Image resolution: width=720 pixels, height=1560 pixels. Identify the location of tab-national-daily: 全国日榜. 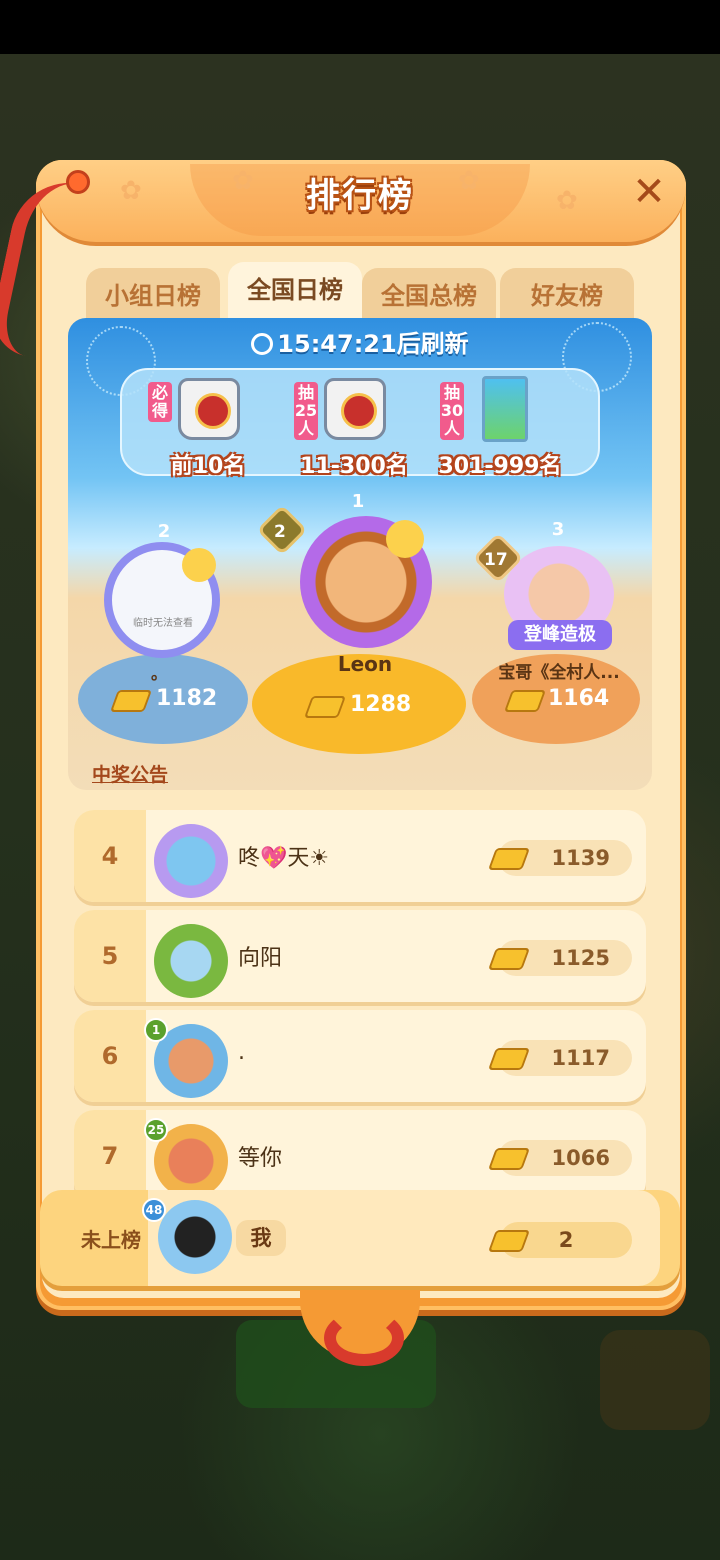
(295, 293).